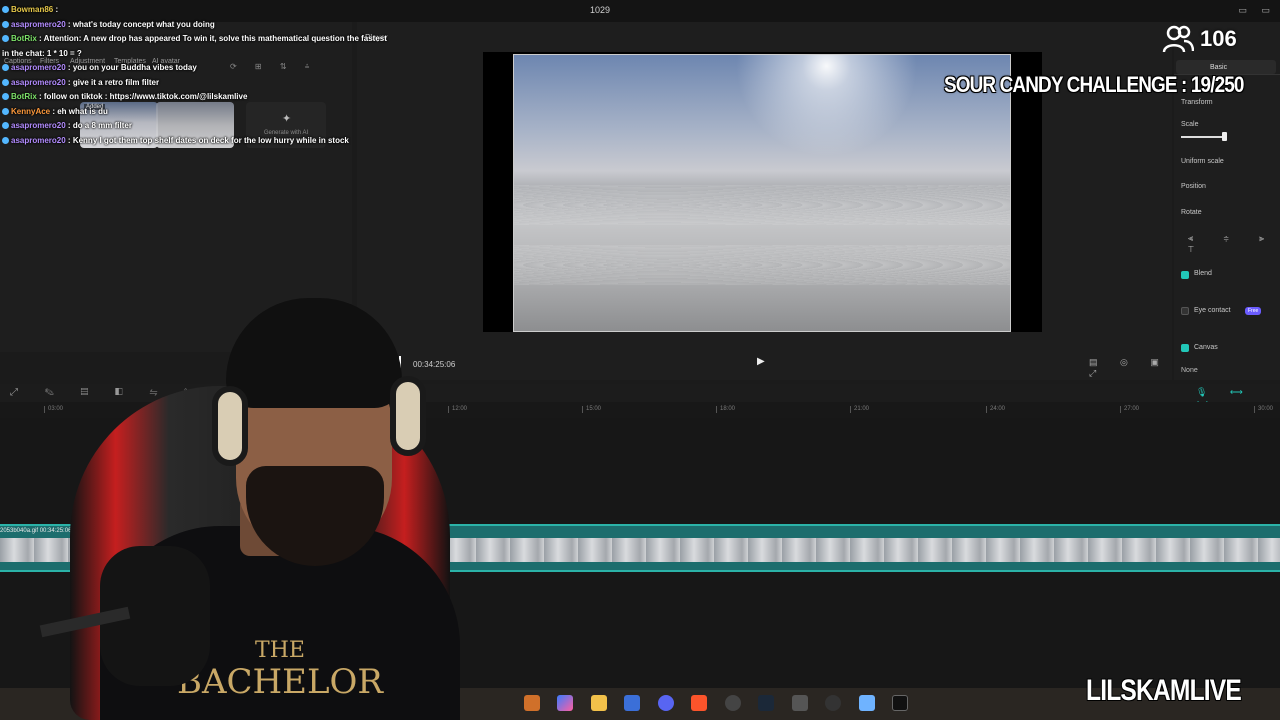 This screenshot has width=1280, height=720. Describe the element at coordinates (725, 409) in the screenshot. I see `ruler-tick: 18:00` at that location.